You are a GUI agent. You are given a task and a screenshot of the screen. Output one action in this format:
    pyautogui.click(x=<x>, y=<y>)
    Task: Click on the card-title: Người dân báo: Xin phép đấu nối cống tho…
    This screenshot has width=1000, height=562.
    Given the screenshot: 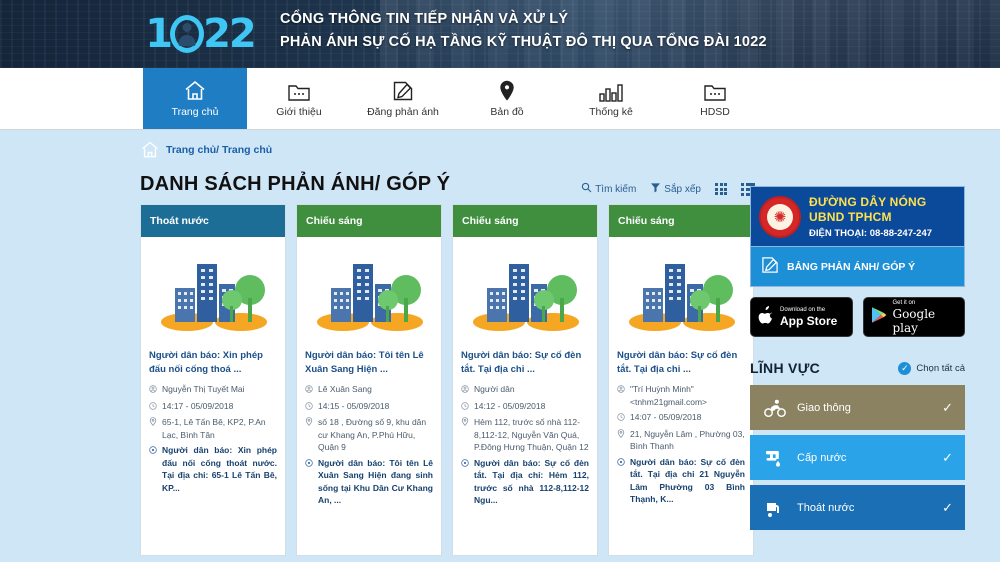 What is the action you would take?
    pyautogui.click(x=213, y=363)
    